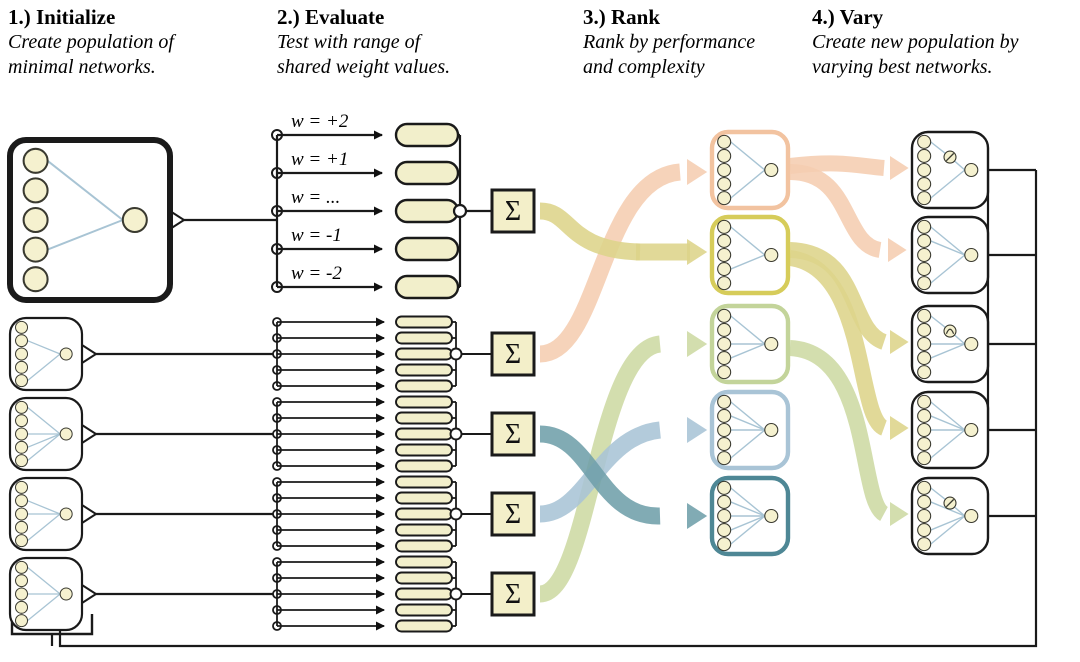  I want to click on initialize-seed-network, so click(90, 220).